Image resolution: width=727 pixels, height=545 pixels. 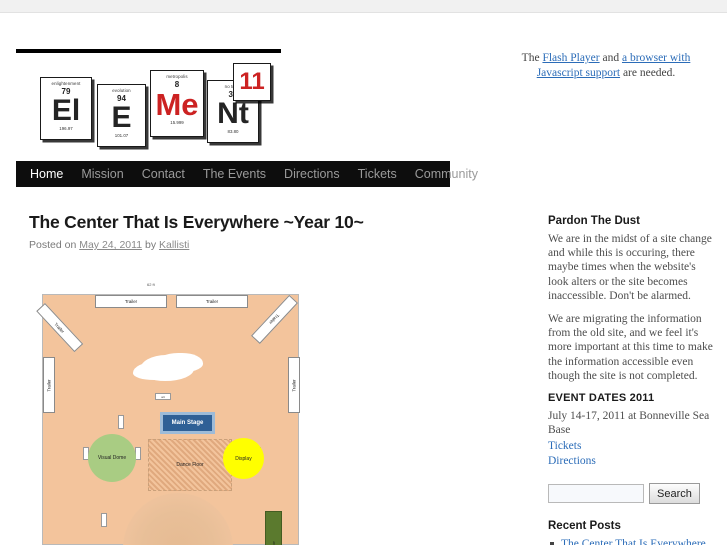 I want to click on map-main-stage: Main Stage, so click(x=187, y=423).